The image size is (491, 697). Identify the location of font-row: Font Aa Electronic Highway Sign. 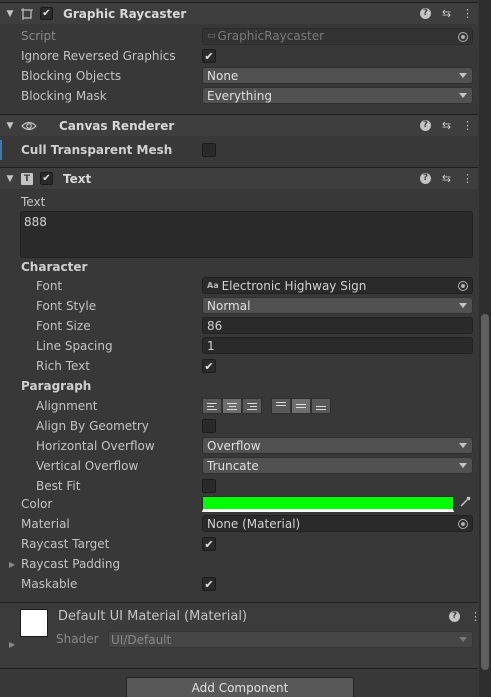
(239, 286).